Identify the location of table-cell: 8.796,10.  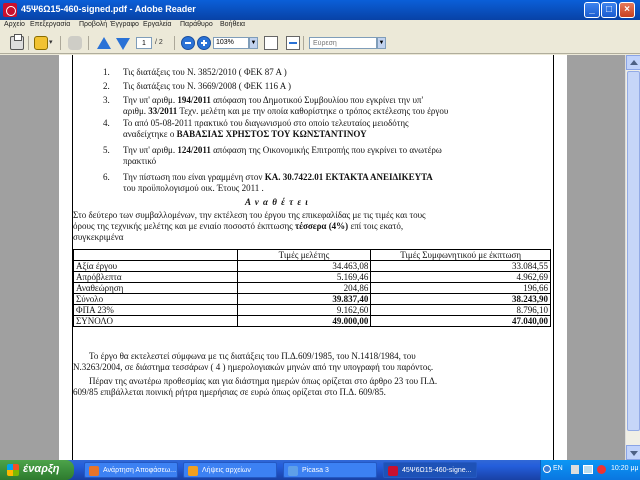
(460, 310).